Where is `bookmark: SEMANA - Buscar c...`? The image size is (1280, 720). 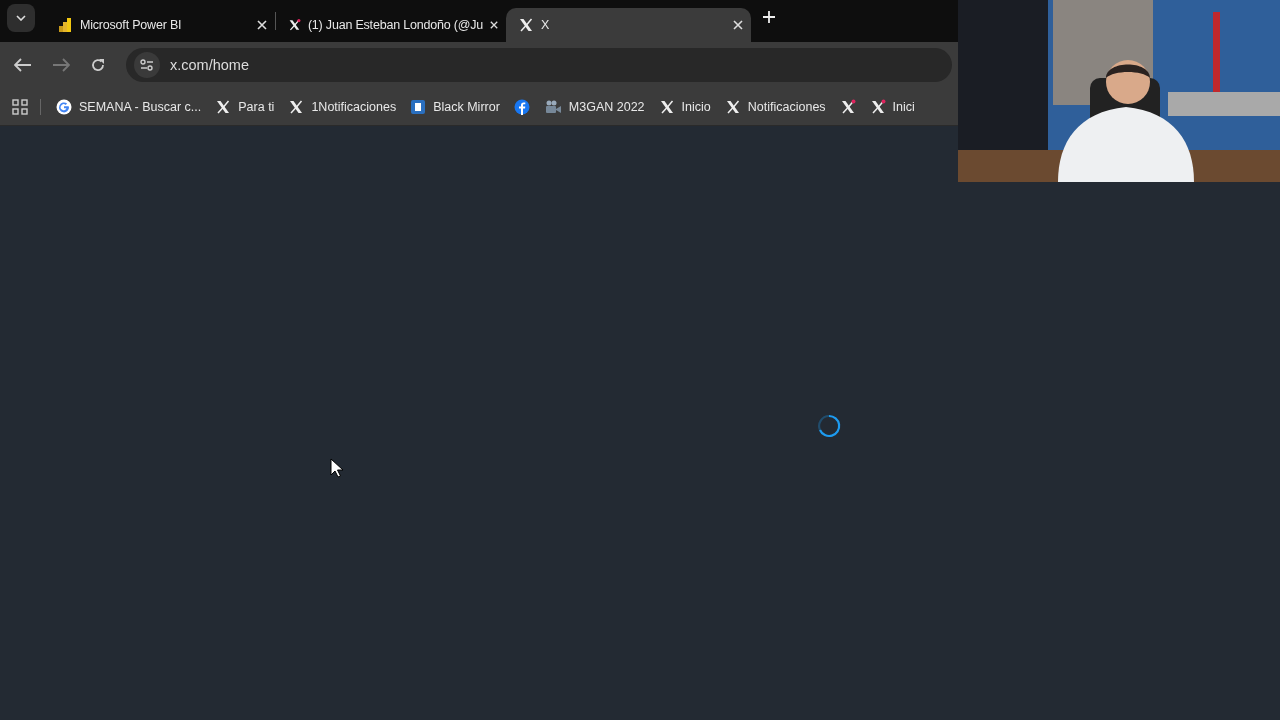
bookmark: SEMANA - Buscar c... is located at coordinates (129, 106).